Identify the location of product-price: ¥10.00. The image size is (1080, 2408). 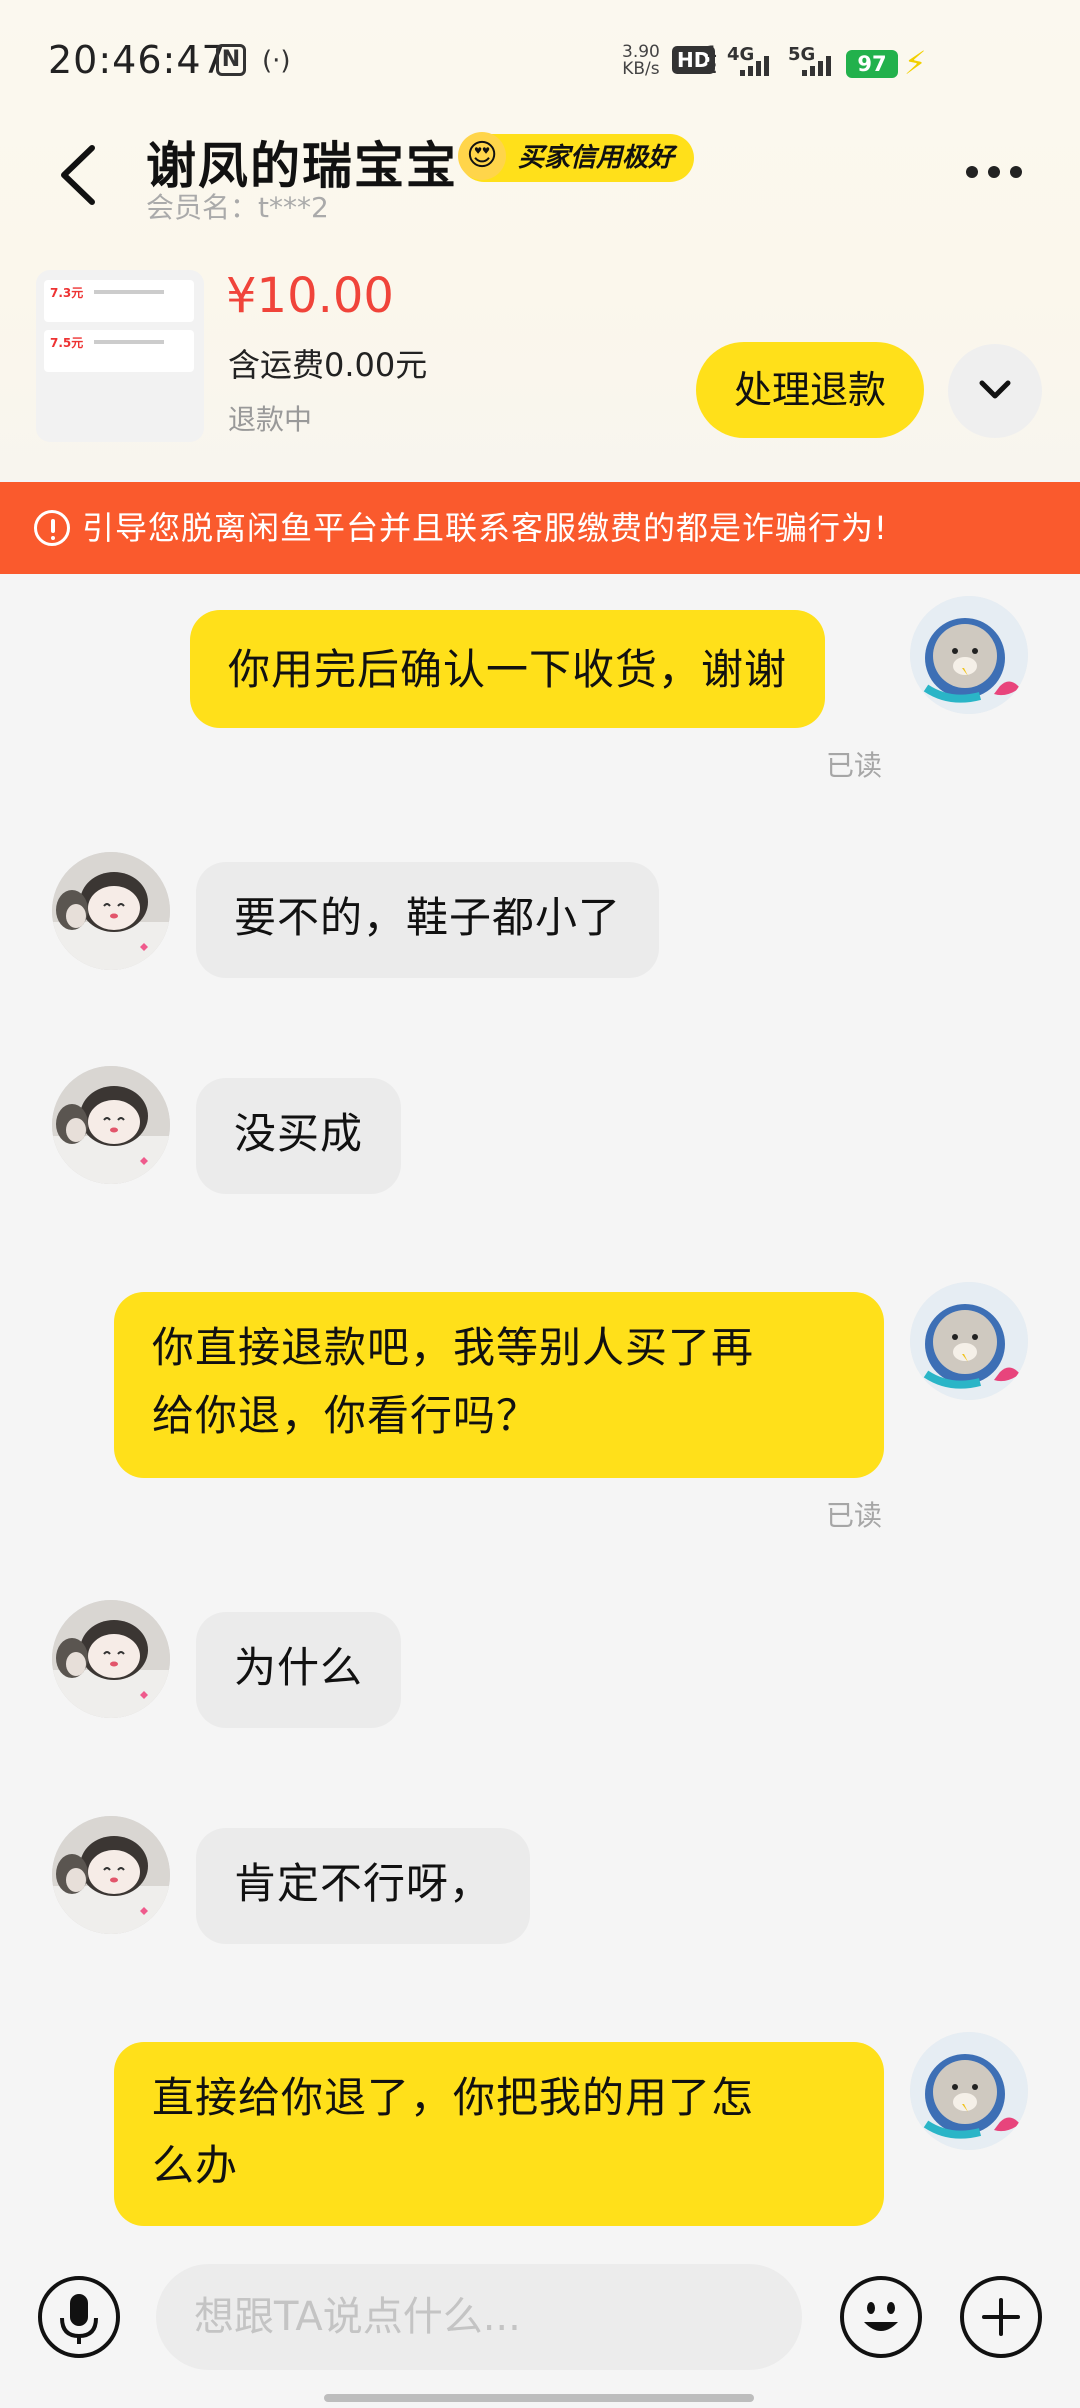
(310, 296).